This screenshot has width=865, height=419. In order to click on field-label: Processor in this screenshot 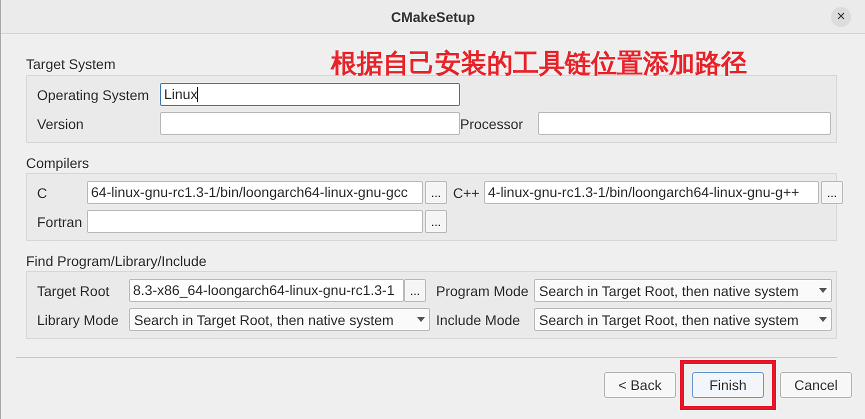, I will do `click(492, 124)`.